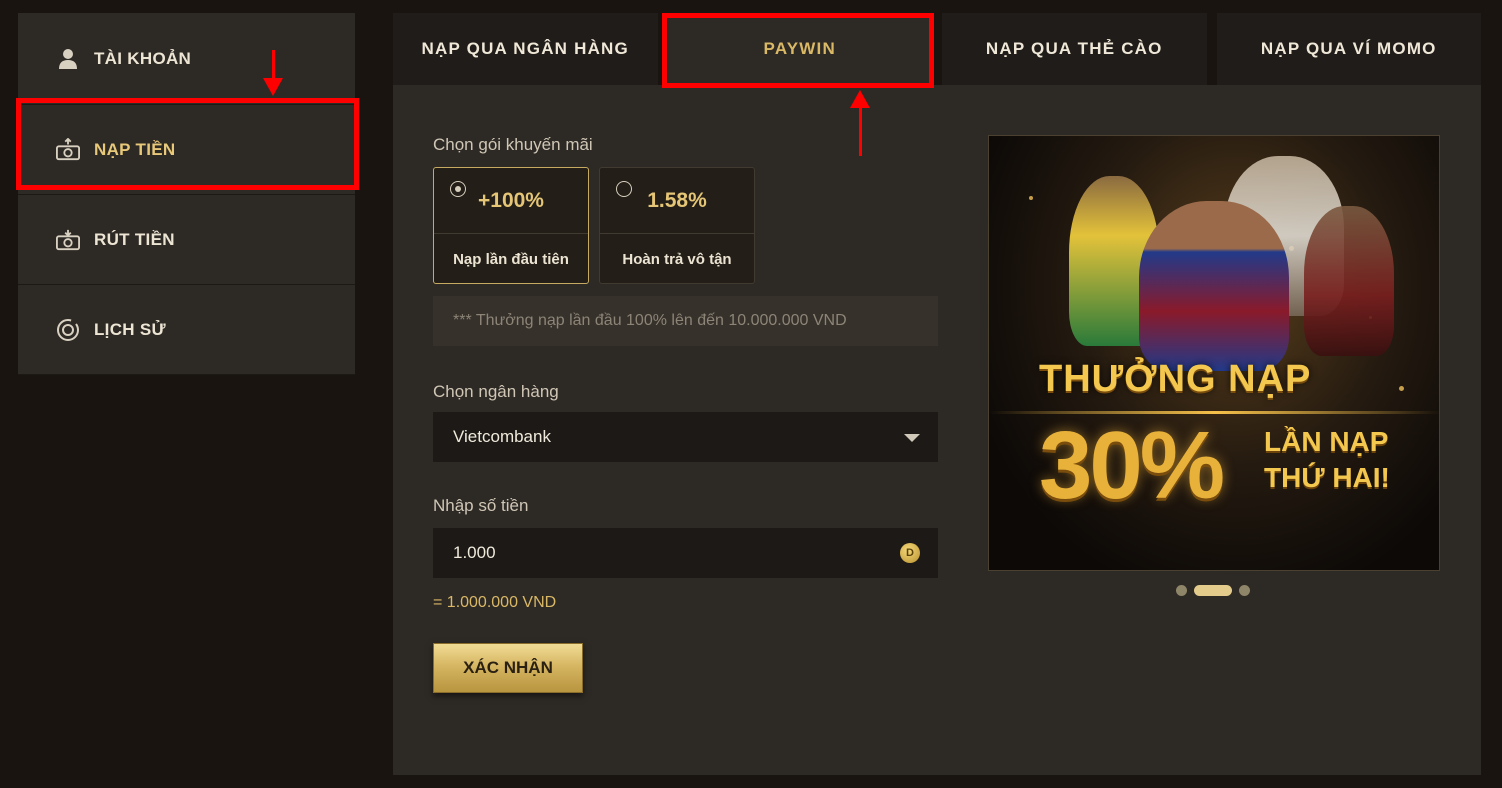  What do you see at coordinates (135, 149) in the screenshot?
I see `sidebar-item-label: NẠP TIỀN` at bounding box center [135, 149].